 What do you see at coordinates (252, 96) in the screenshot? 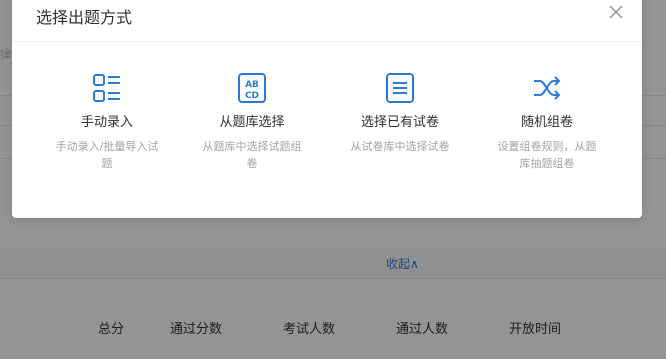
I see `svg-text: CD` at bounding box center [252, 96].